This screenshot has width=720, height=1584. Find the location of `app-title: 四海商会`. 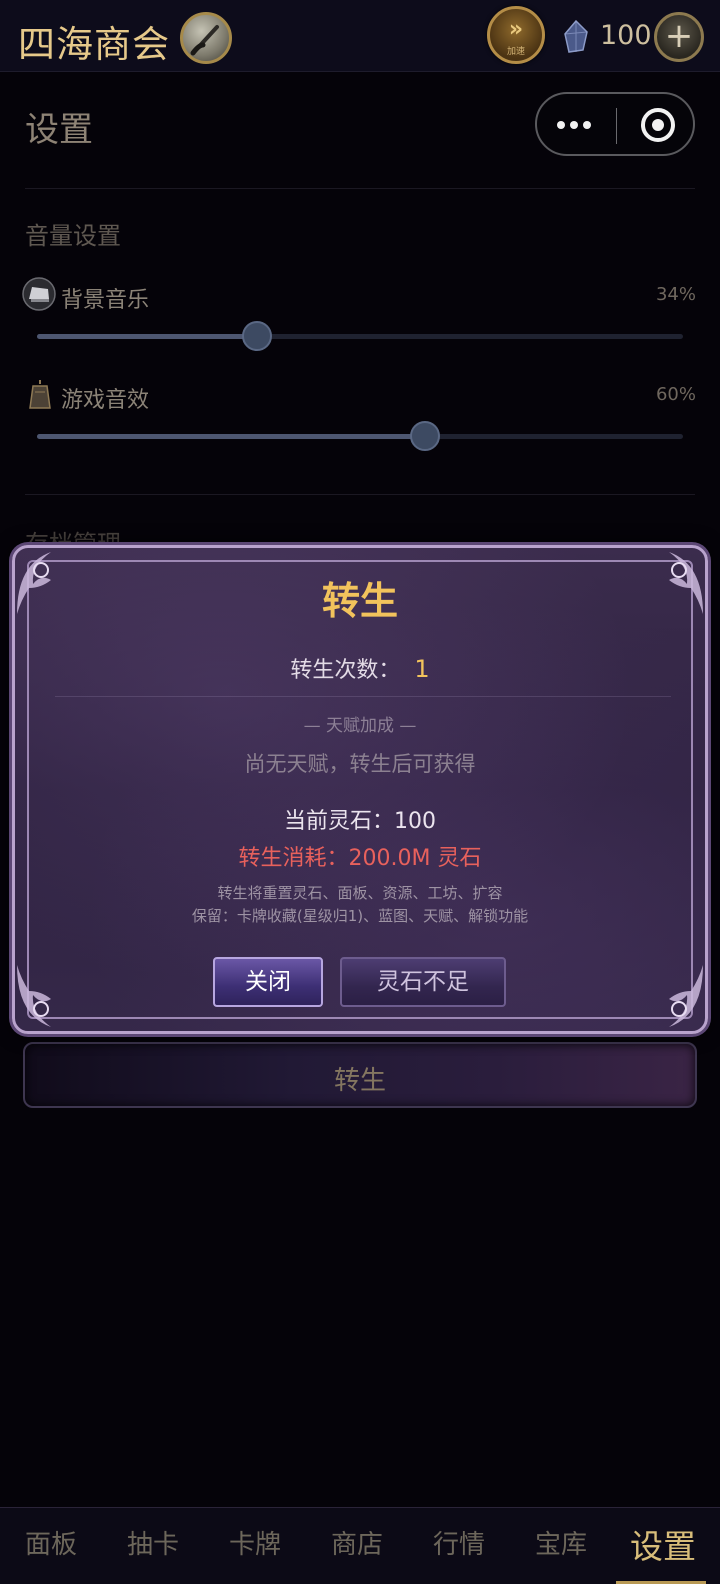

app-title: 四海商会 is located at coordinates (94, 44).